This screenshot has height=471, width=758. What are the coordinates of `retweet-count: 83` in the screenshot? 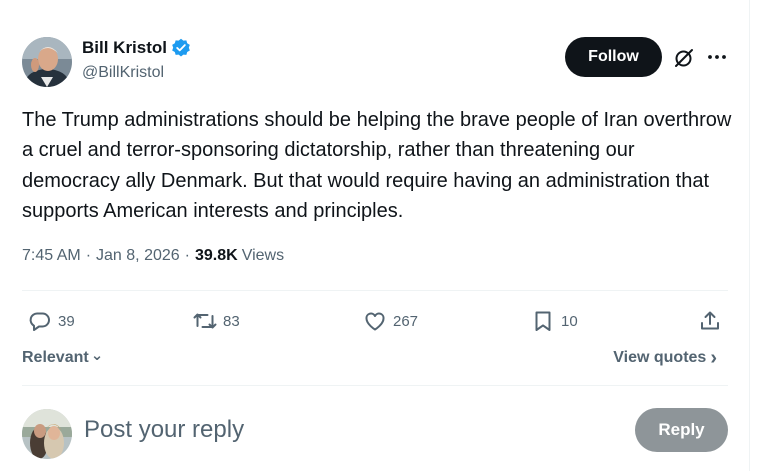 It's located at (231, 321).